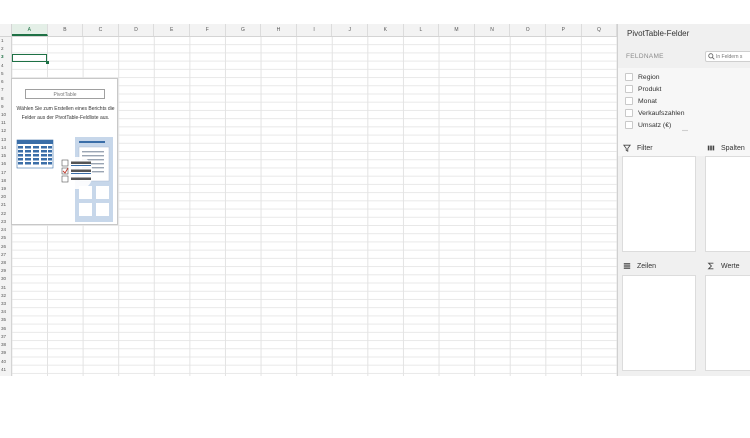 Image resolution: width=750 pixels, height=438 pixels. I want to click on column-header: E, so click(172, 30).